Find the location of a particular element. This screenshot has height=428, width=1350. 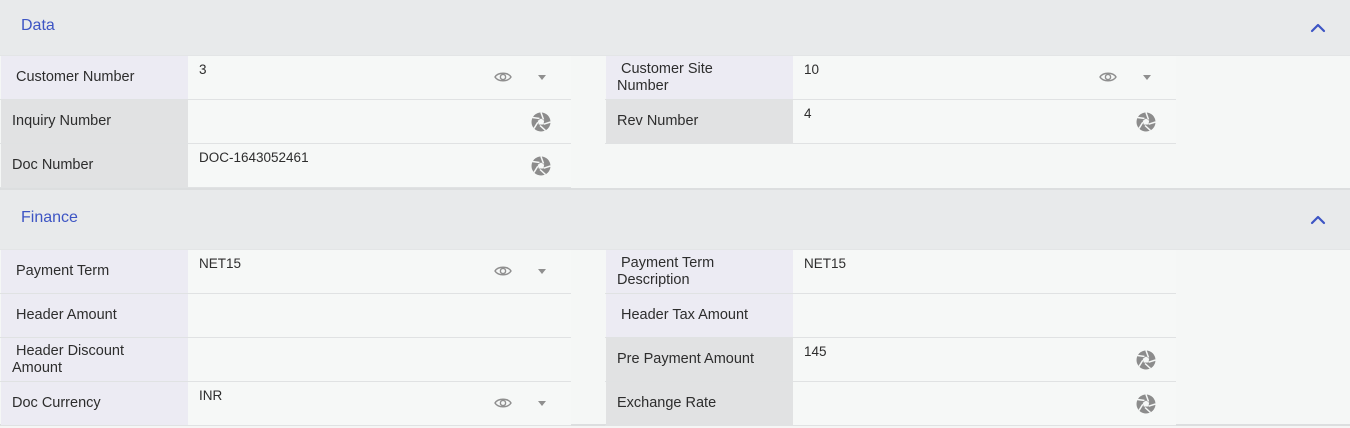

exchange-rate-field: Exchange Rate is located at coordinates (890, 404).